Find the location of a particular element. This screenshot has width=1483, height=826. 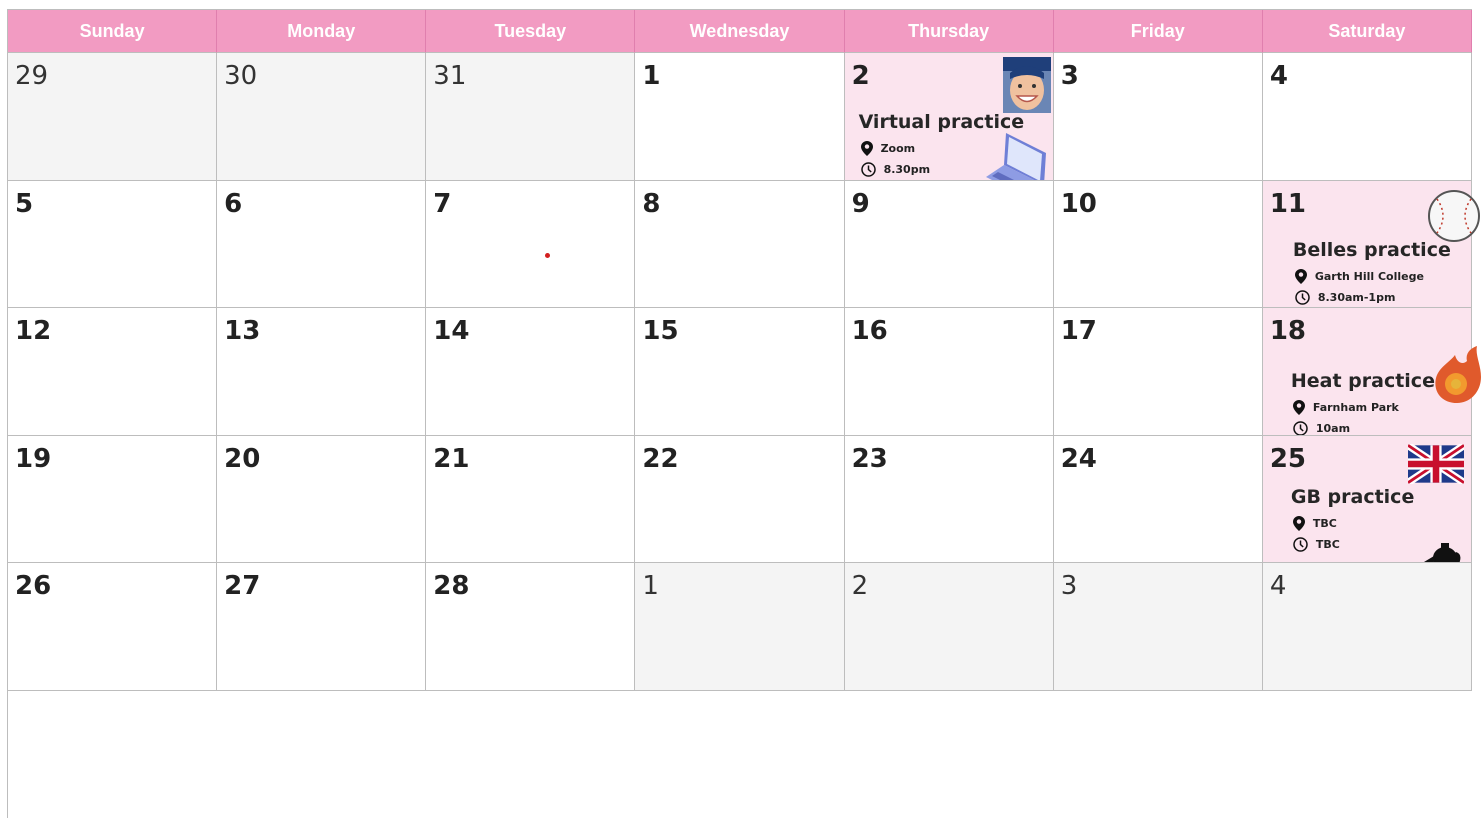

day-number: 16 is located at coordinates (869, 331).